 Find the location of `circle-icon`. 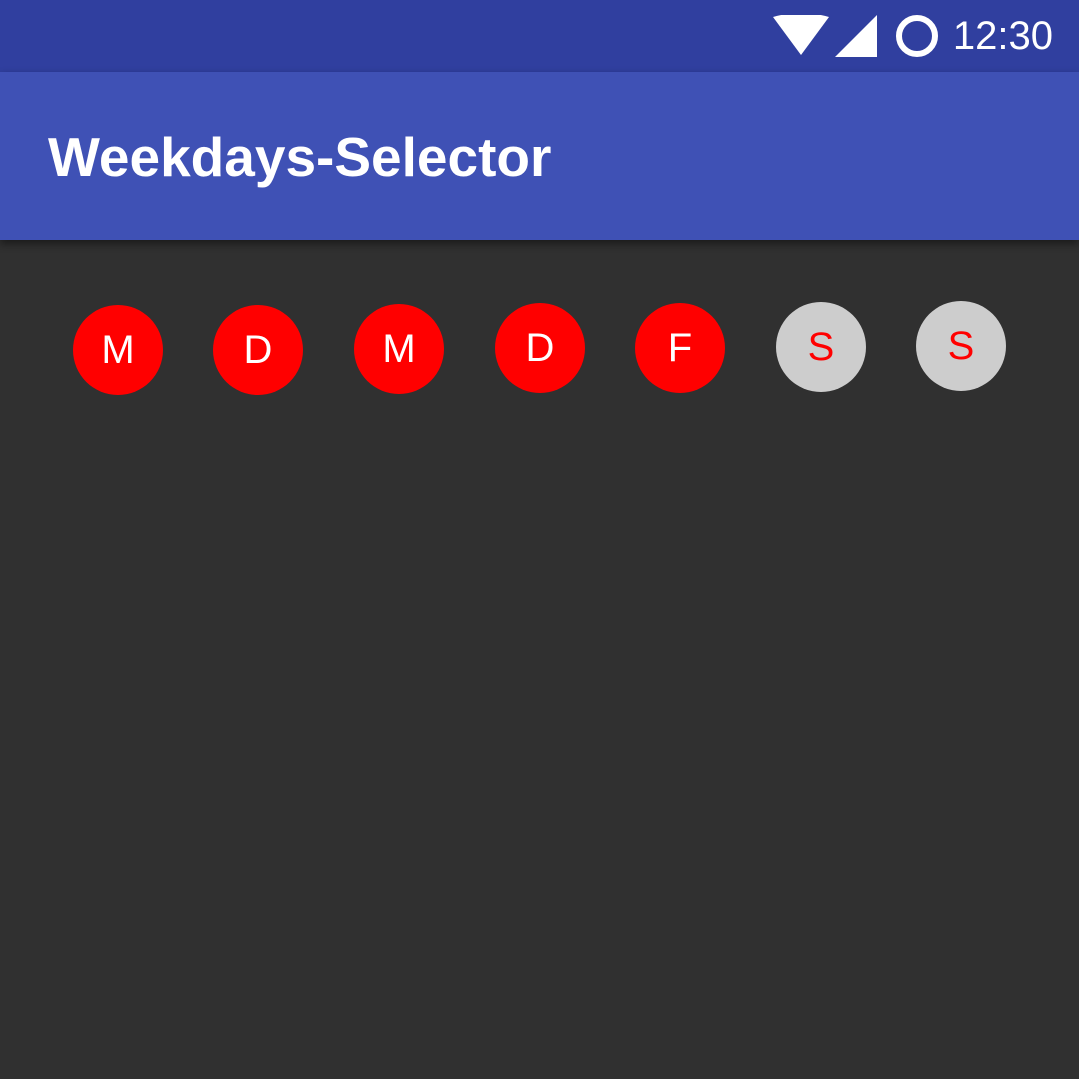

circle-icon is located at coordinates (916, 36).